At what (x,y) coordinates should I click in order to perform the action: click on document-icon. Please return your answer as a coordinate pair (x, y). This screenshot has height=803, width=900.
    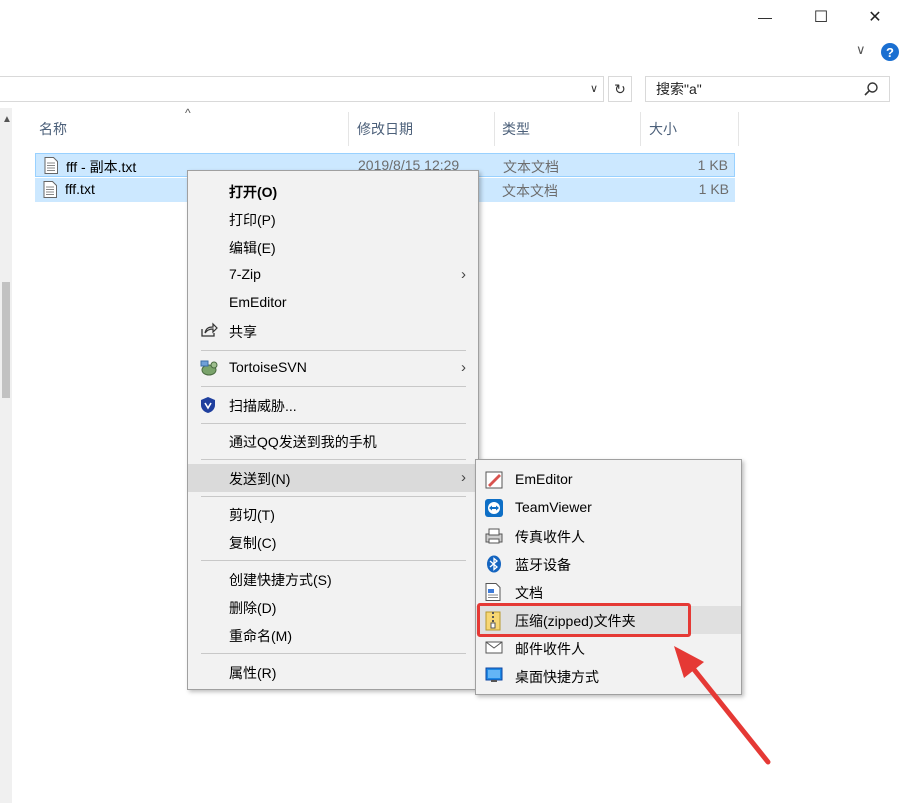
    Looking at the image, I should click on (493, 592).